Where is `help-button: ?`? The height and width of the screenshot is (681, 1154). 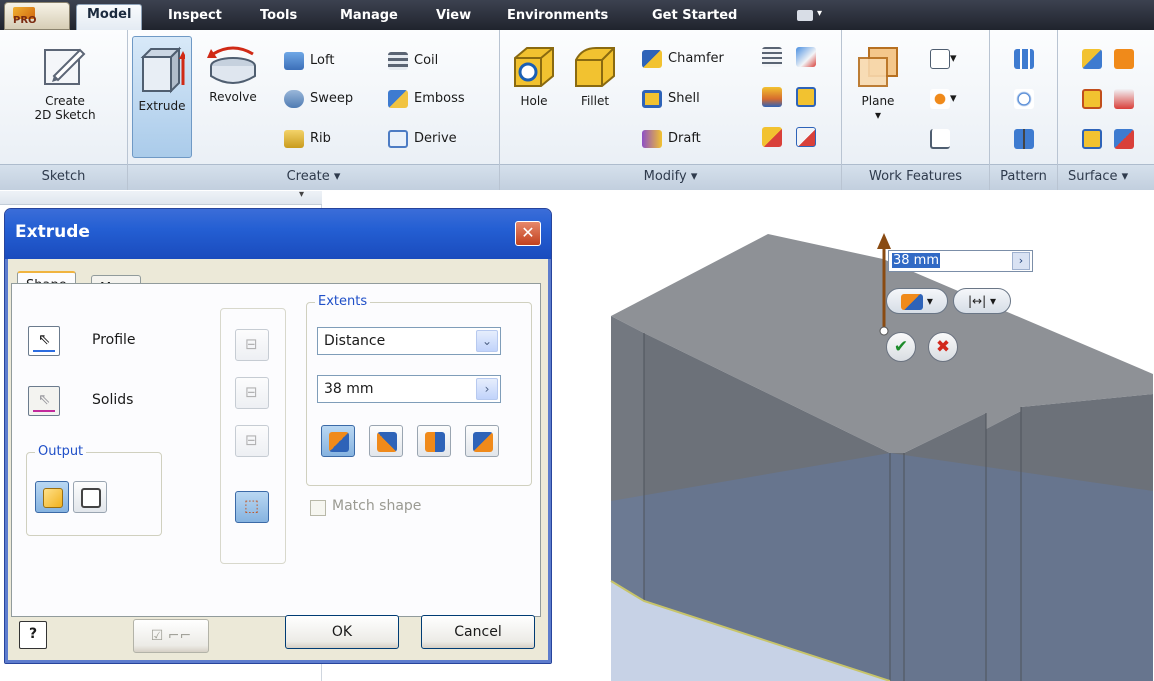
help-button: ? is located at coordinates (33, 635).